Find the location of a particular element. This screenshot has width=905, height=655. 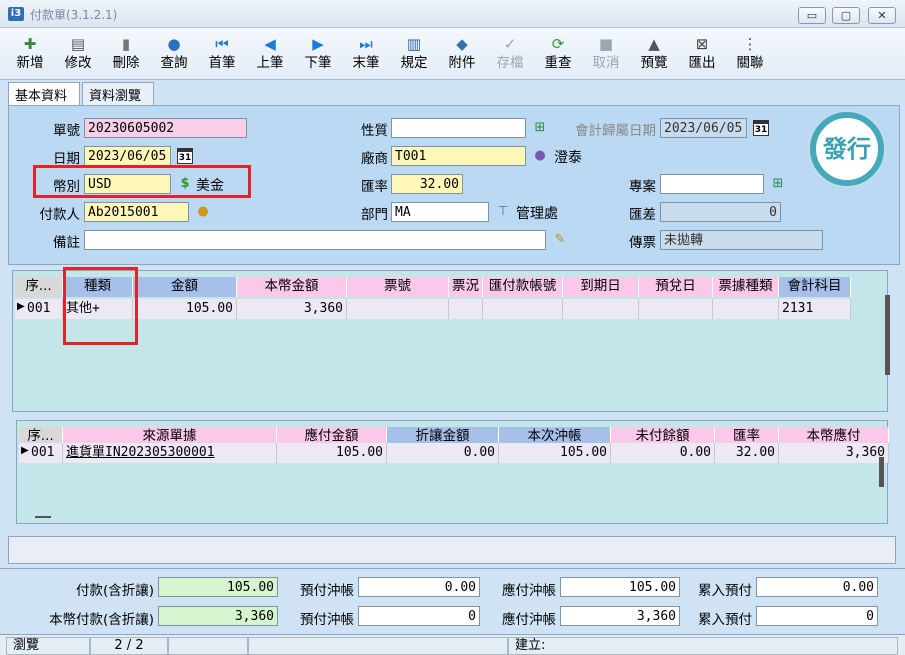

toolbar-button-refresh: ⟳ 重查 is located at coordinates (558, 56).